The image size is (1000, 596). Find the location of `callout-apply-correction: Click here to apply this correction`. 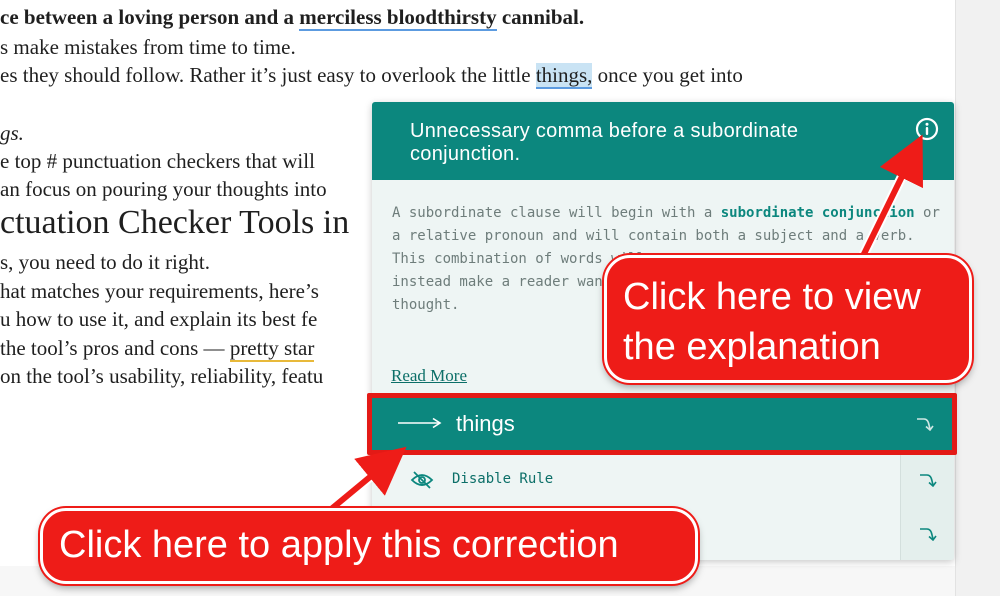

callout-apply-correction: Click here to apply this correction is located at coordinates (369, 546).